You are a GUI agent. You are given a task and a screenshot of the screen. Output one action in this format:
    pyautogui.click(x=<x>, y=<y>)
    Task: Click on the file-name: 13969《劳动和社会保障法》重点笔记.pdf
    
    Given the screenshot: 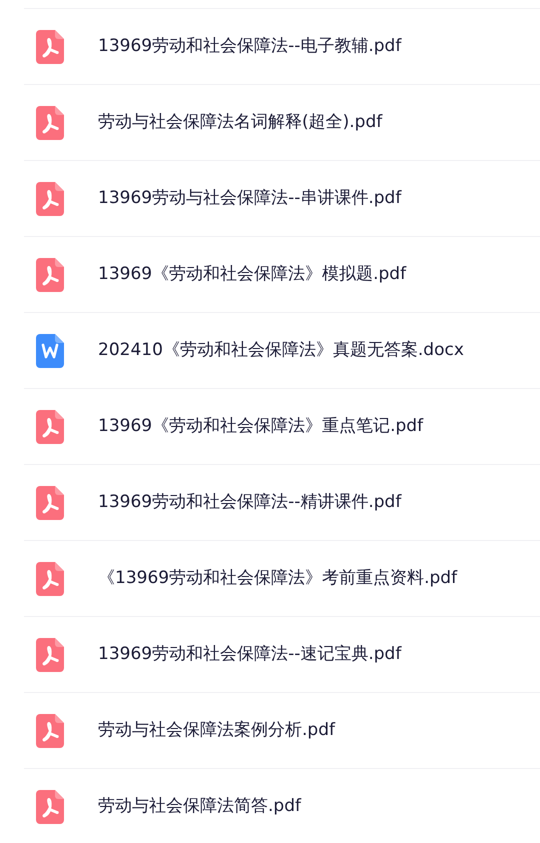 What is the action you would take?
    pyautogui.click(x=261, y=427)
    